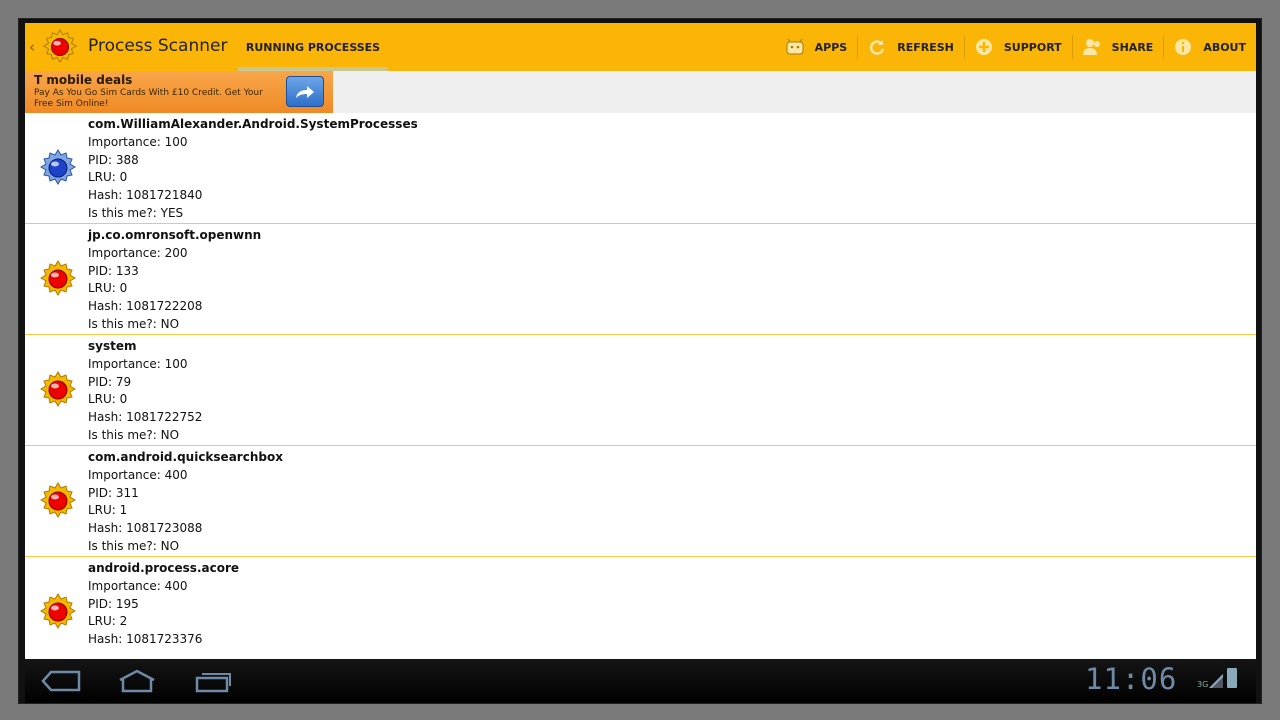 Image resolution: width=1280 pixels, height=720 pixels. Describe the element at coordinates (984, 47) in the screenshot. I see `plus-circle-icon` at that location.